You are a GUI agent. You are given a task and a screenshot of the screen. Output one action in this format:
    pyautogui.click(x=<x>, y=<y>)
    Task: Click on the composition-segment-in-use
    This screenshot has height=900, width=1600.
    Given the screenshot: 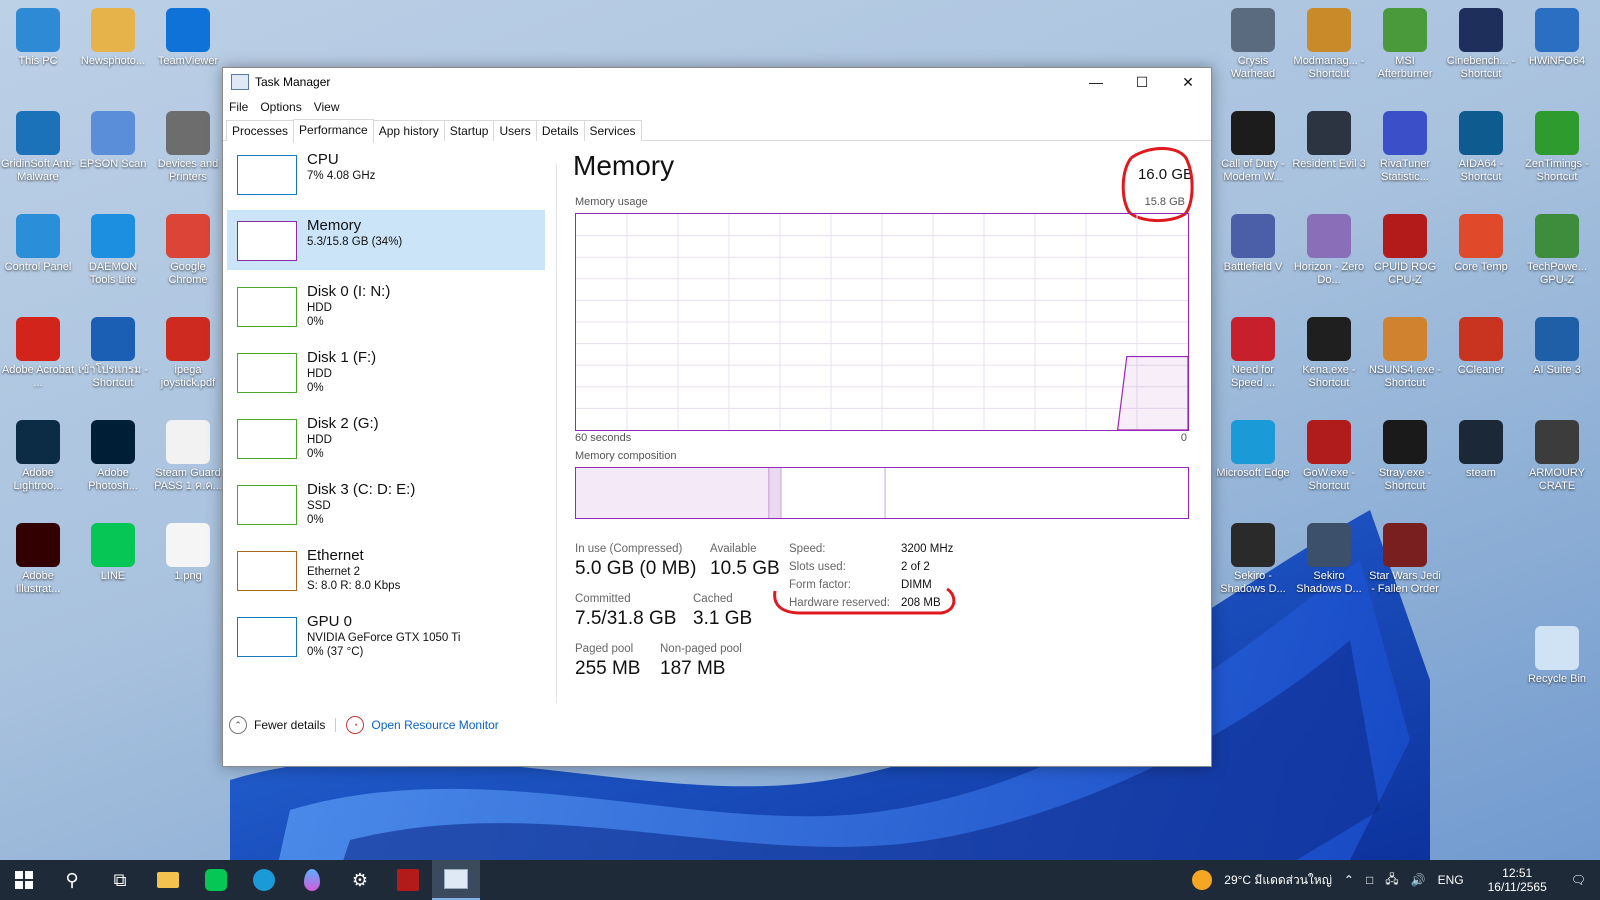 What is the action you would take?
    pyautogui.click(x=672, y=493)
    